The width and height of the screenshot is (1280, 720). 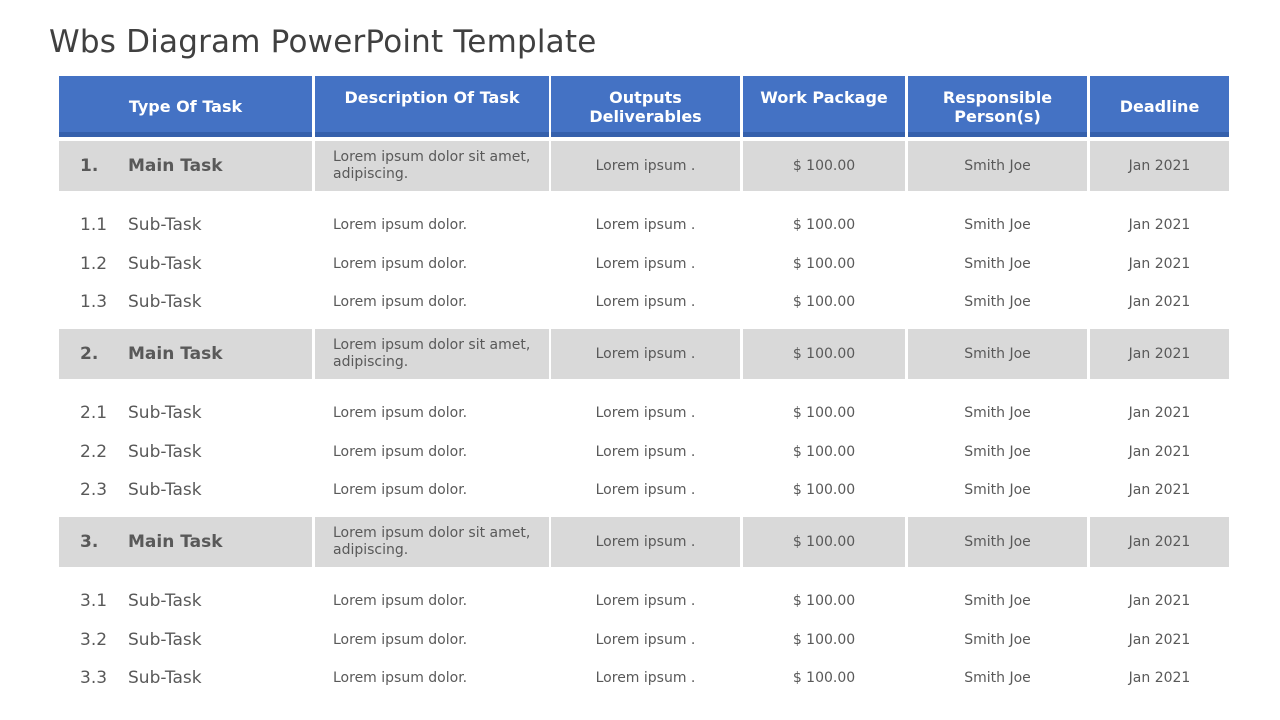 I want to click on task-number: 3.2, so click(x=94, y=639).